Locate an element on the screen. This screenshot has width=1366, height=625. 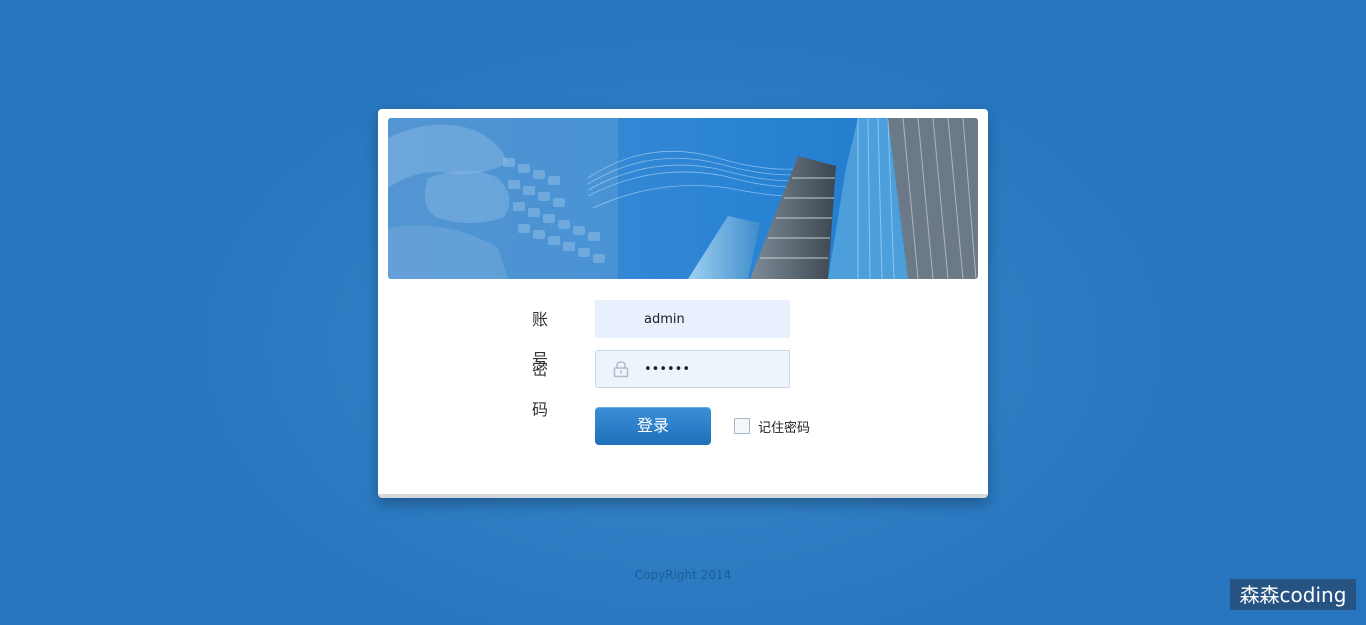
remember-password: 记住密码 is located at coordinates (772, 426).